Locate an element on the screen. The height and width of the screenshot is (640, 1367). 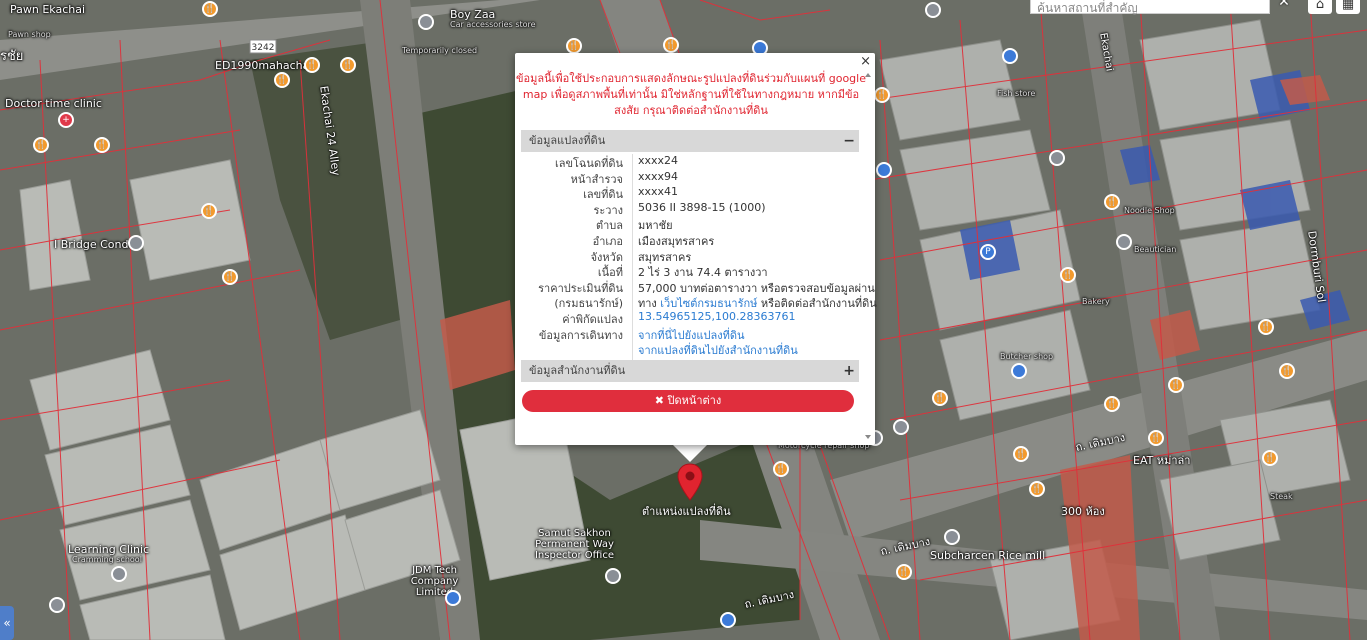
map-label-bakery: Bakery is located at coordinates (1096, 301).